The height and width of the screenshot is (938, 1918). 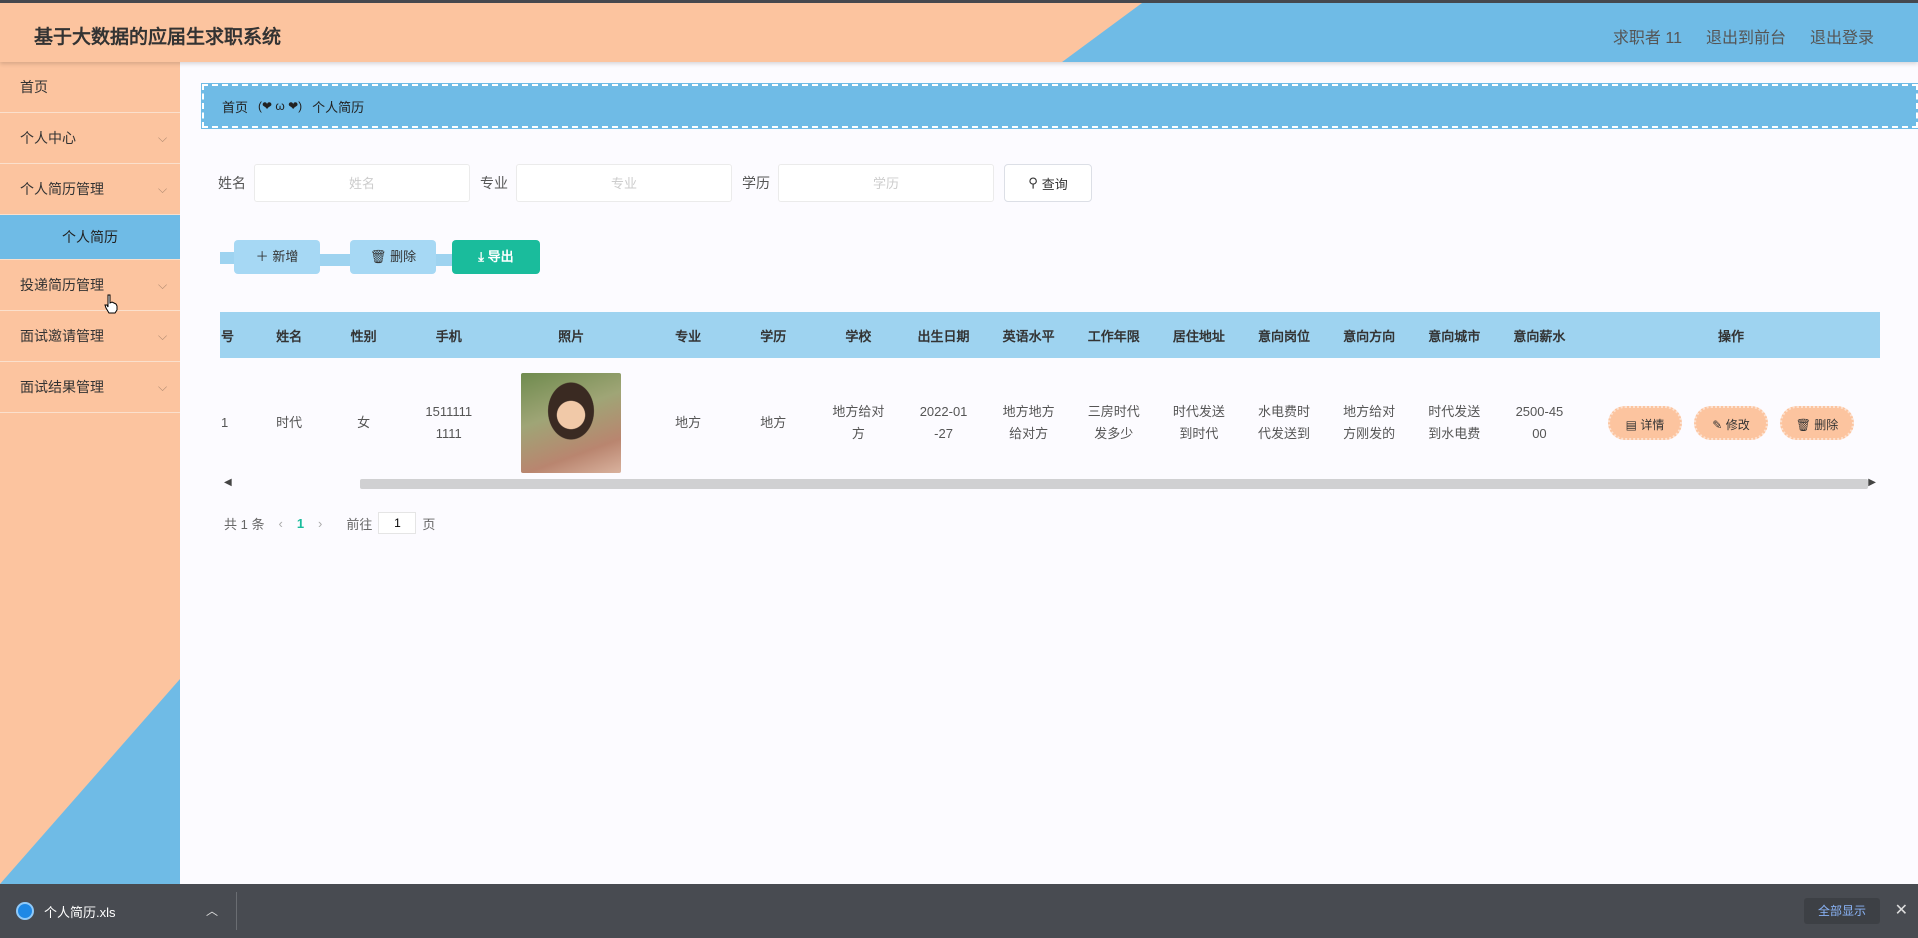 I want to click on goto-page-input, so click(x=397, y=523).